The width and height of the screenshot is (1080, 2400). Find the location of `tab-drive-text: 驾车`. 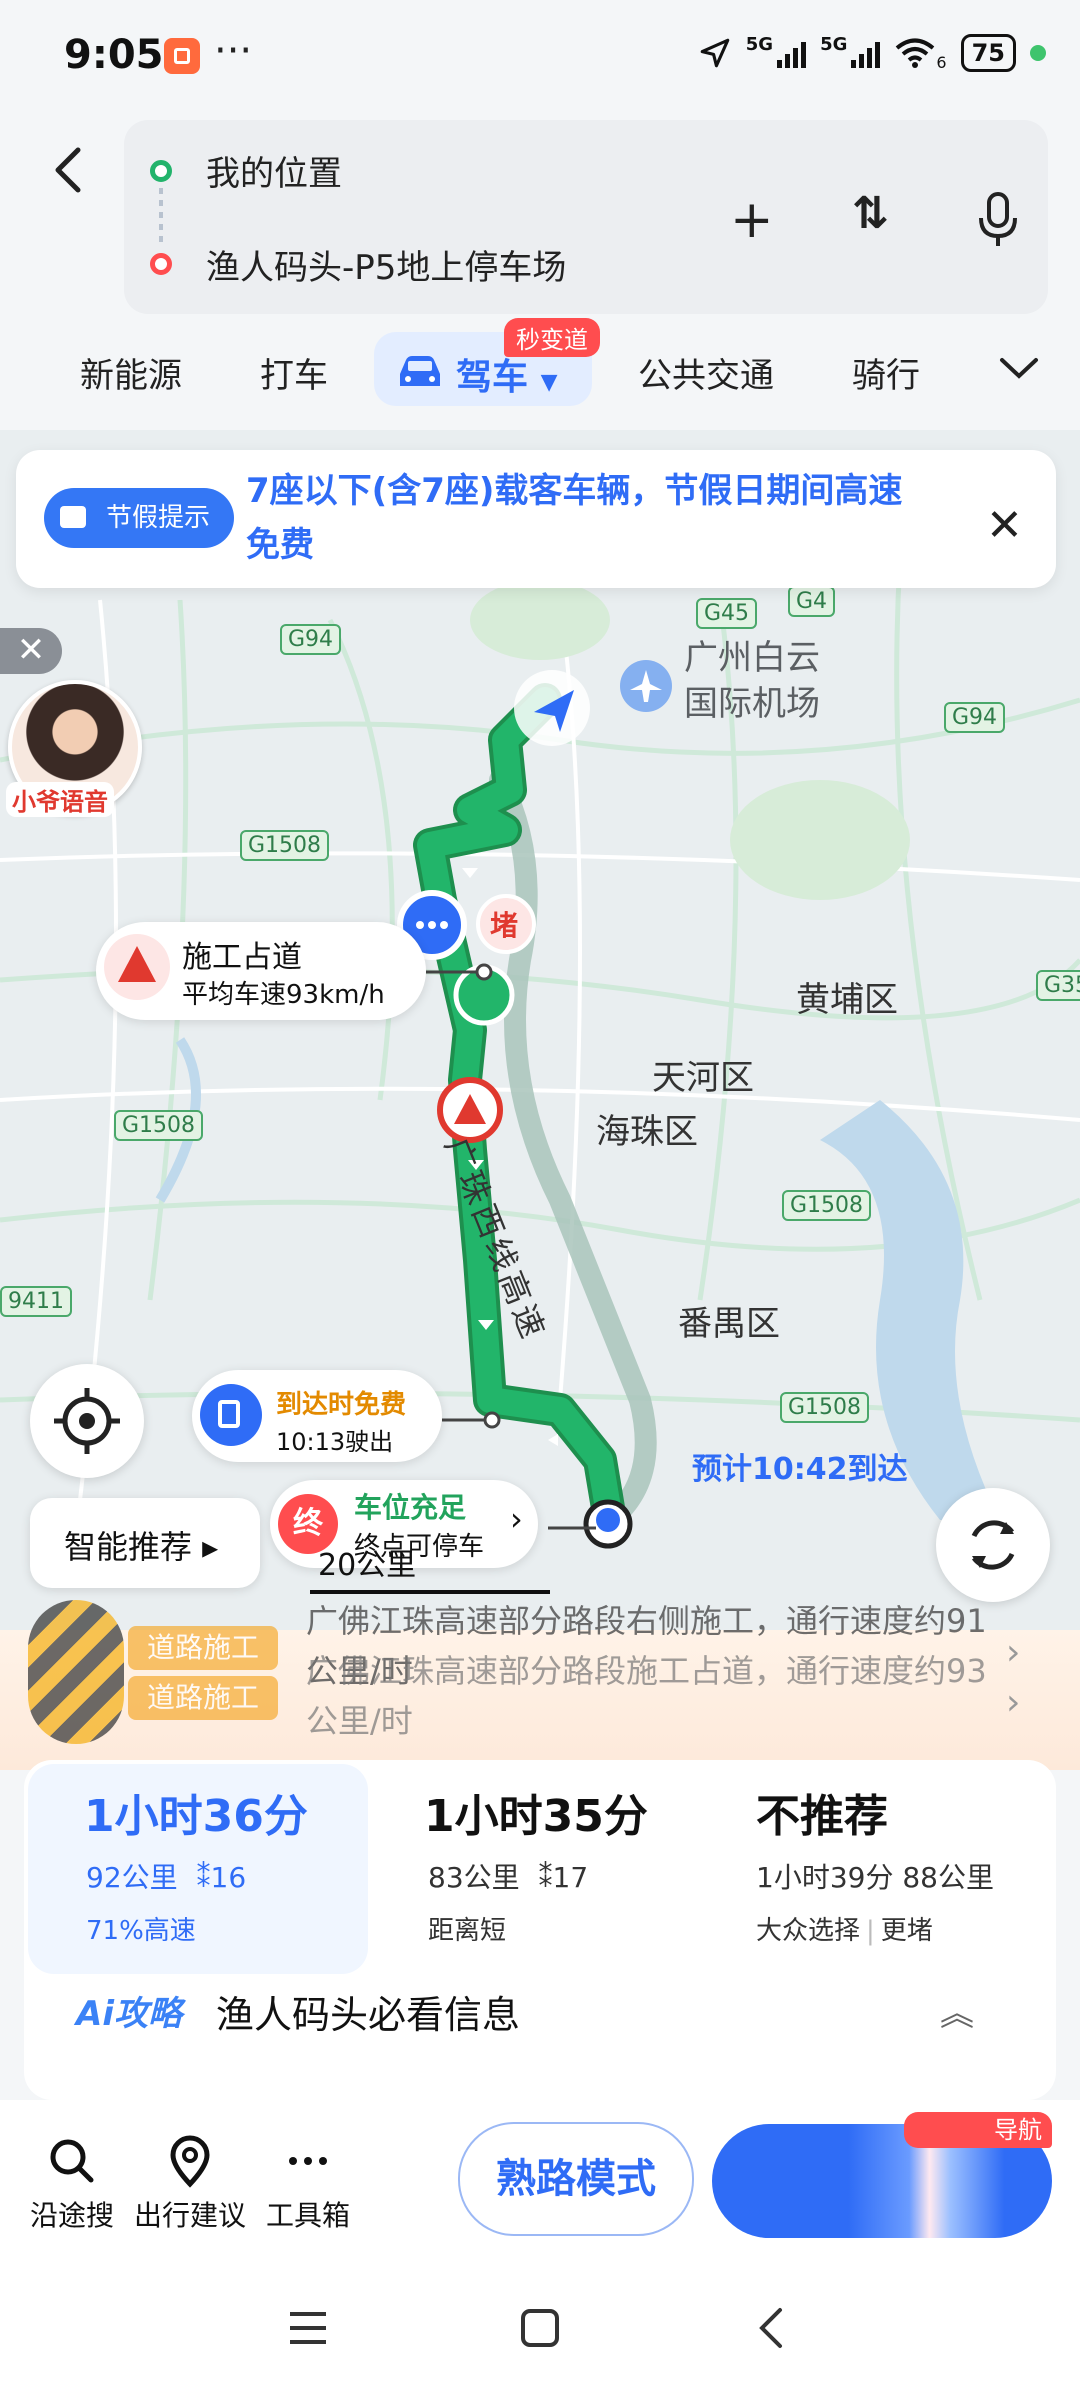

tab-drive-text: 驾车 is located at coordinates (492, 377).